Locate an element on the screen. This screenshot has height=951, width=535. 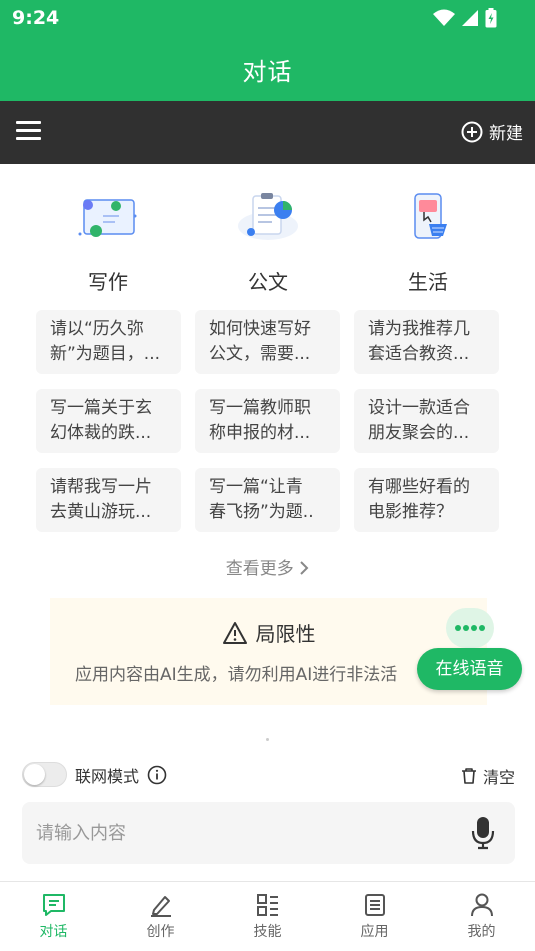
writing-icon is located at coordinates (107, 218).